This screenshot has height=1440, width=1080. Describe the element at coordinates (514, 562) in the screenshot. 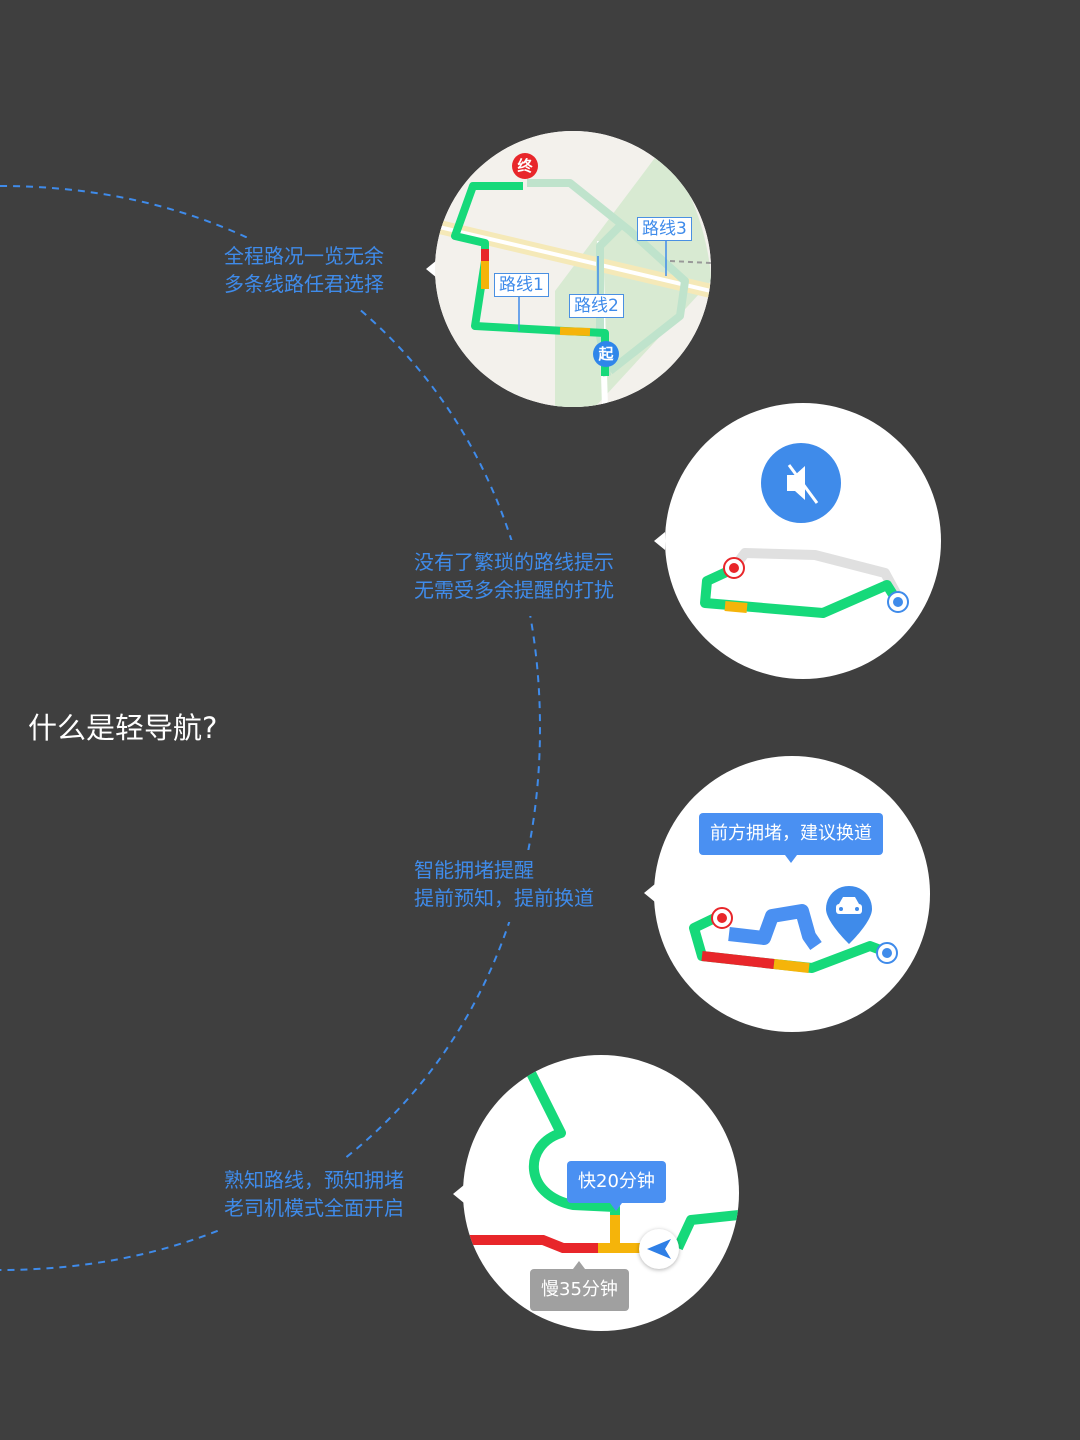

I see `feature-2-caption-line-1: 没有了繁琐的路线提示` at that location.